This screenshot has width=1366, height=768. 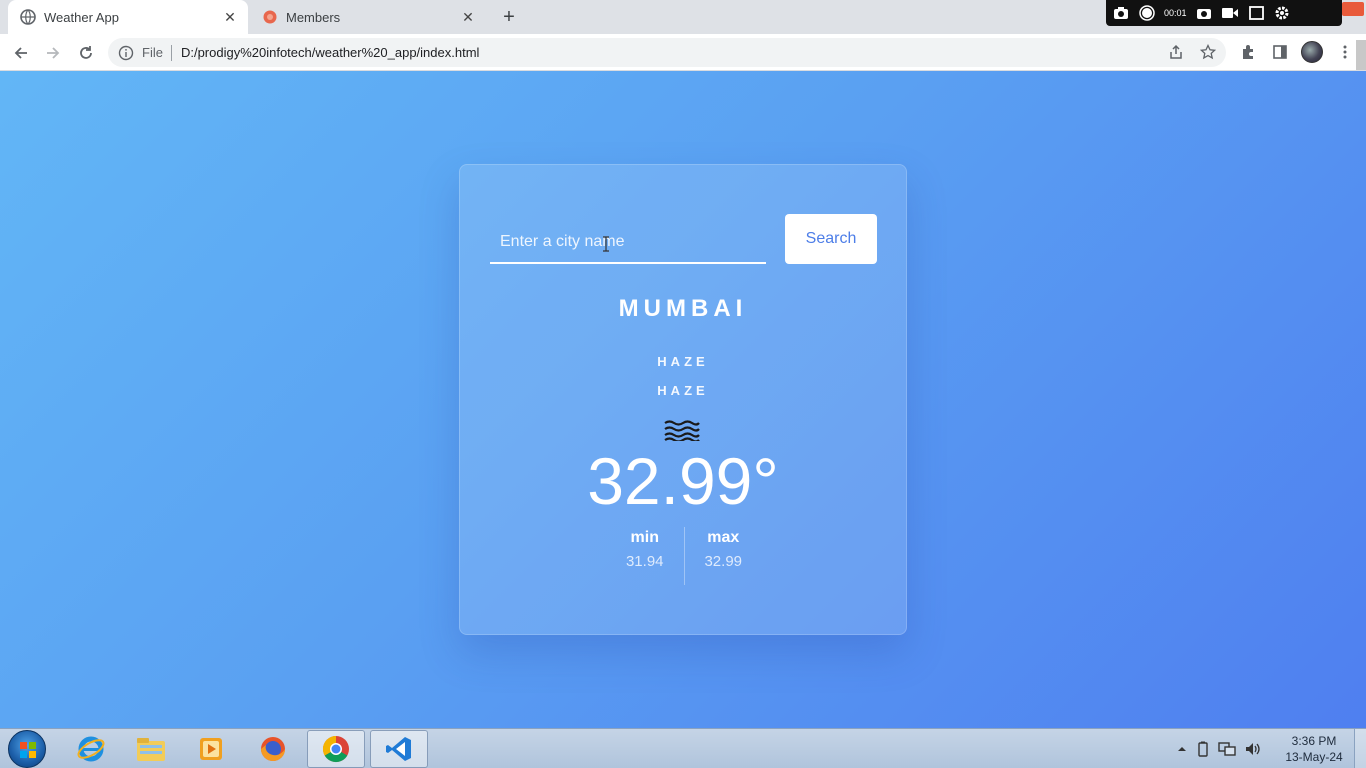 What do you see at coordinates (128, 17) in the screenshot?
I see `tab-weather-app: Weather App ✕` at bounding box center [128, 17].